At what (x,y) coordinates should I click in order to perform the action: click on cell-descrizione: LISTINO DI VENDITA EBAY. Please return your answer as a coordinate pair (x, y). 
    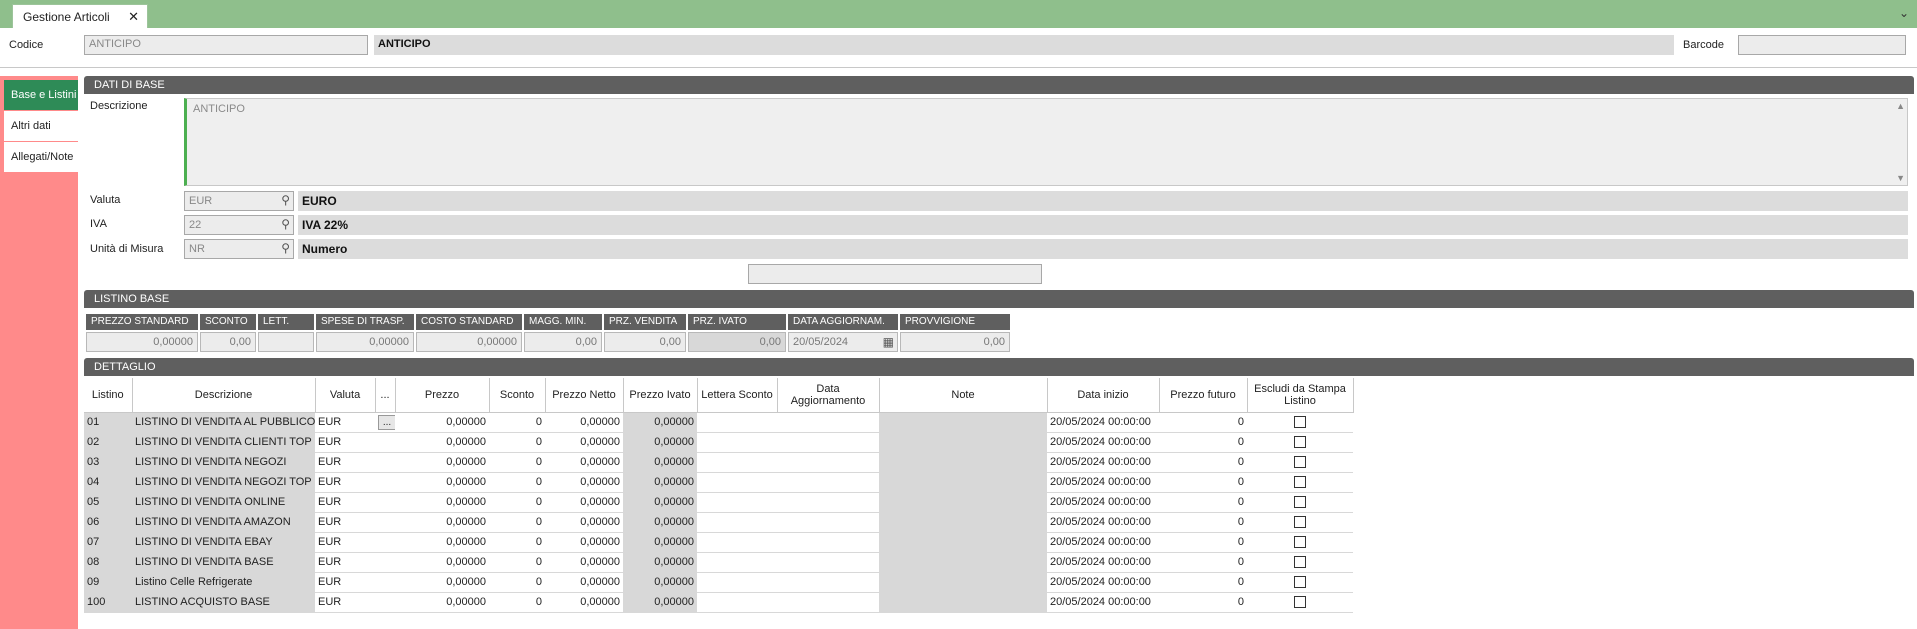
    Looking at the image, I should click on (223, 542).